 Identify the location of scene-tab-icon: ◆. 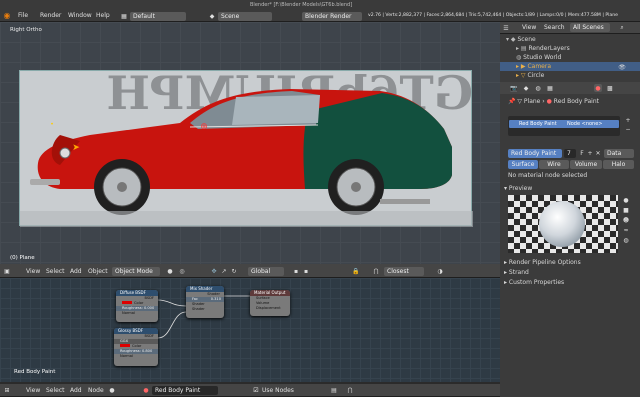
(526, 88).